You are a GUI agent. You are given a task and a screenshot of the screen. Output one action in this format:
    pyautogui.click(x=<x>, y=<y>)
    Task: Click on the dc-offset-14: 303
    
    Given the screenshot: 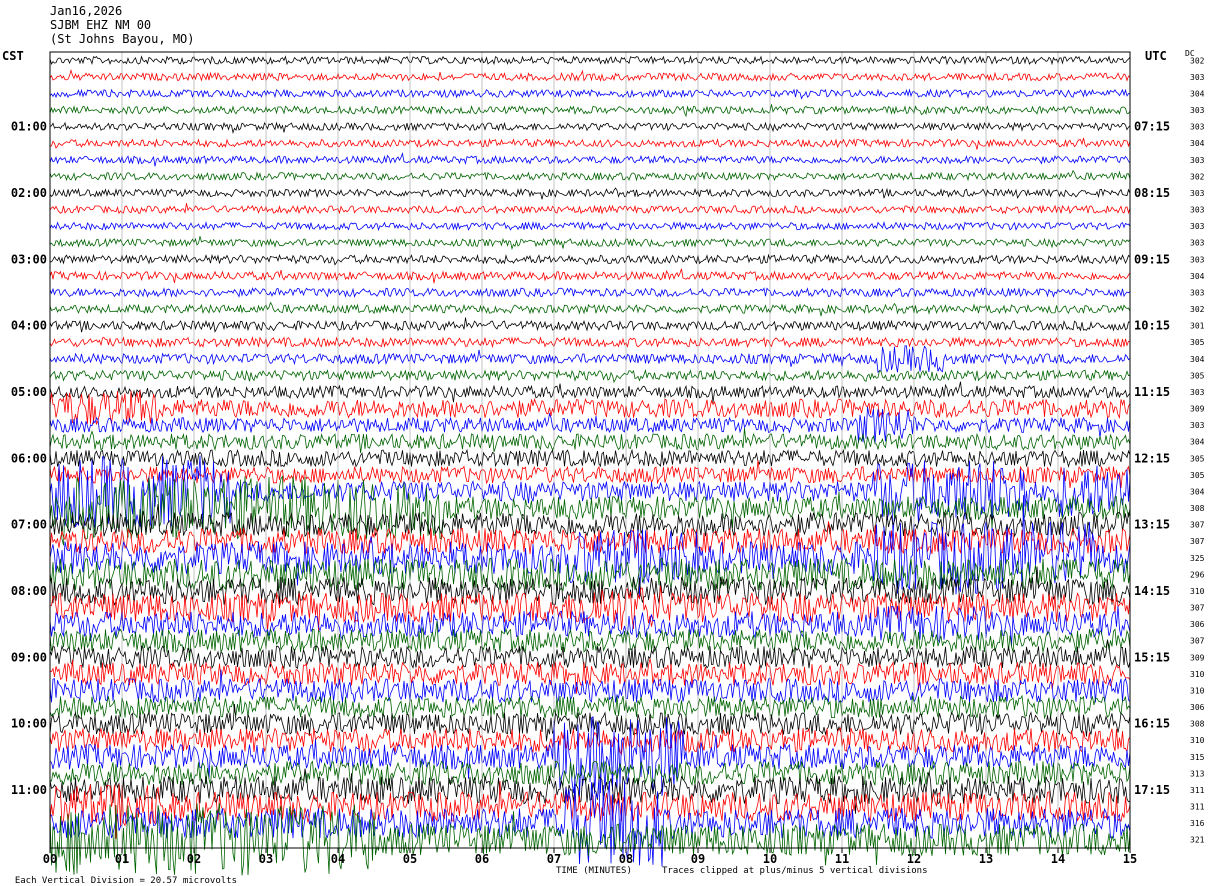 What is the action you would take?
    pyautogui.click(x=1197, y=292)
    